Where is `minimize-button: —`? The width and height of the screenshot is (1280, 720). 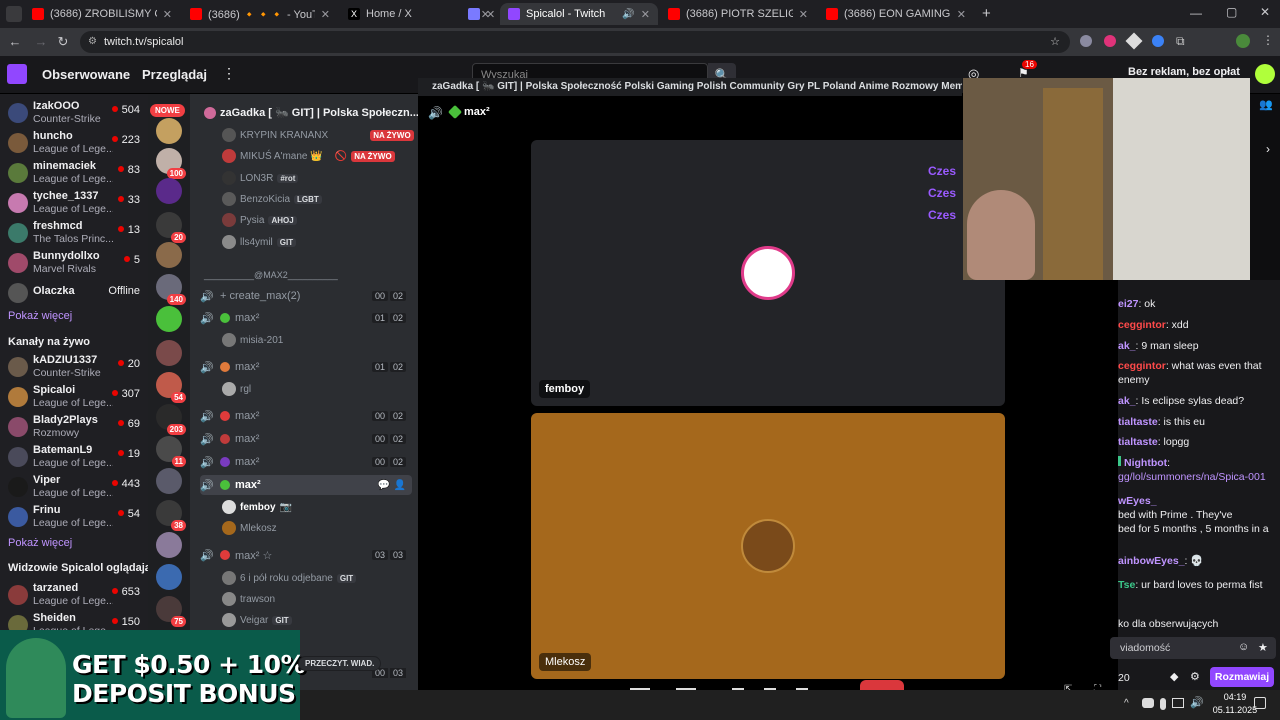
minimize-button: — is located at coordinates (1196, 13).